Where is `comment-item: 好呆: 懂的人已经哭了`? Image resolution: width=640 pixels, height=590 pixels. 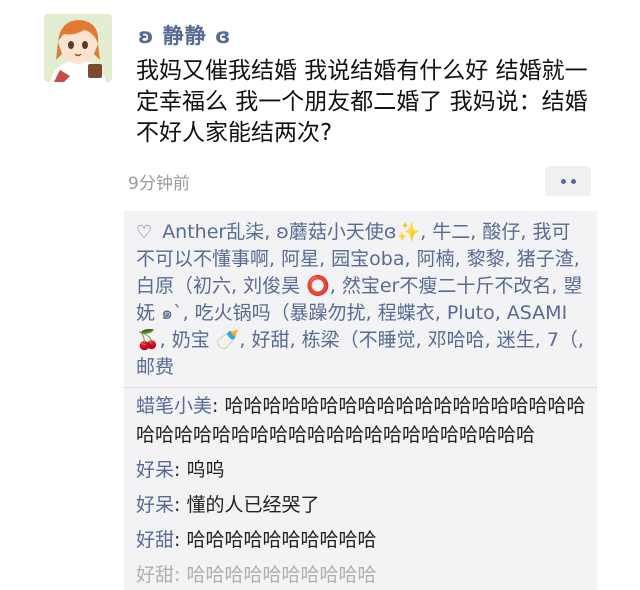 comment-item: 好呆: 懂的人已经哭了 is located at coordinates (361, 505).